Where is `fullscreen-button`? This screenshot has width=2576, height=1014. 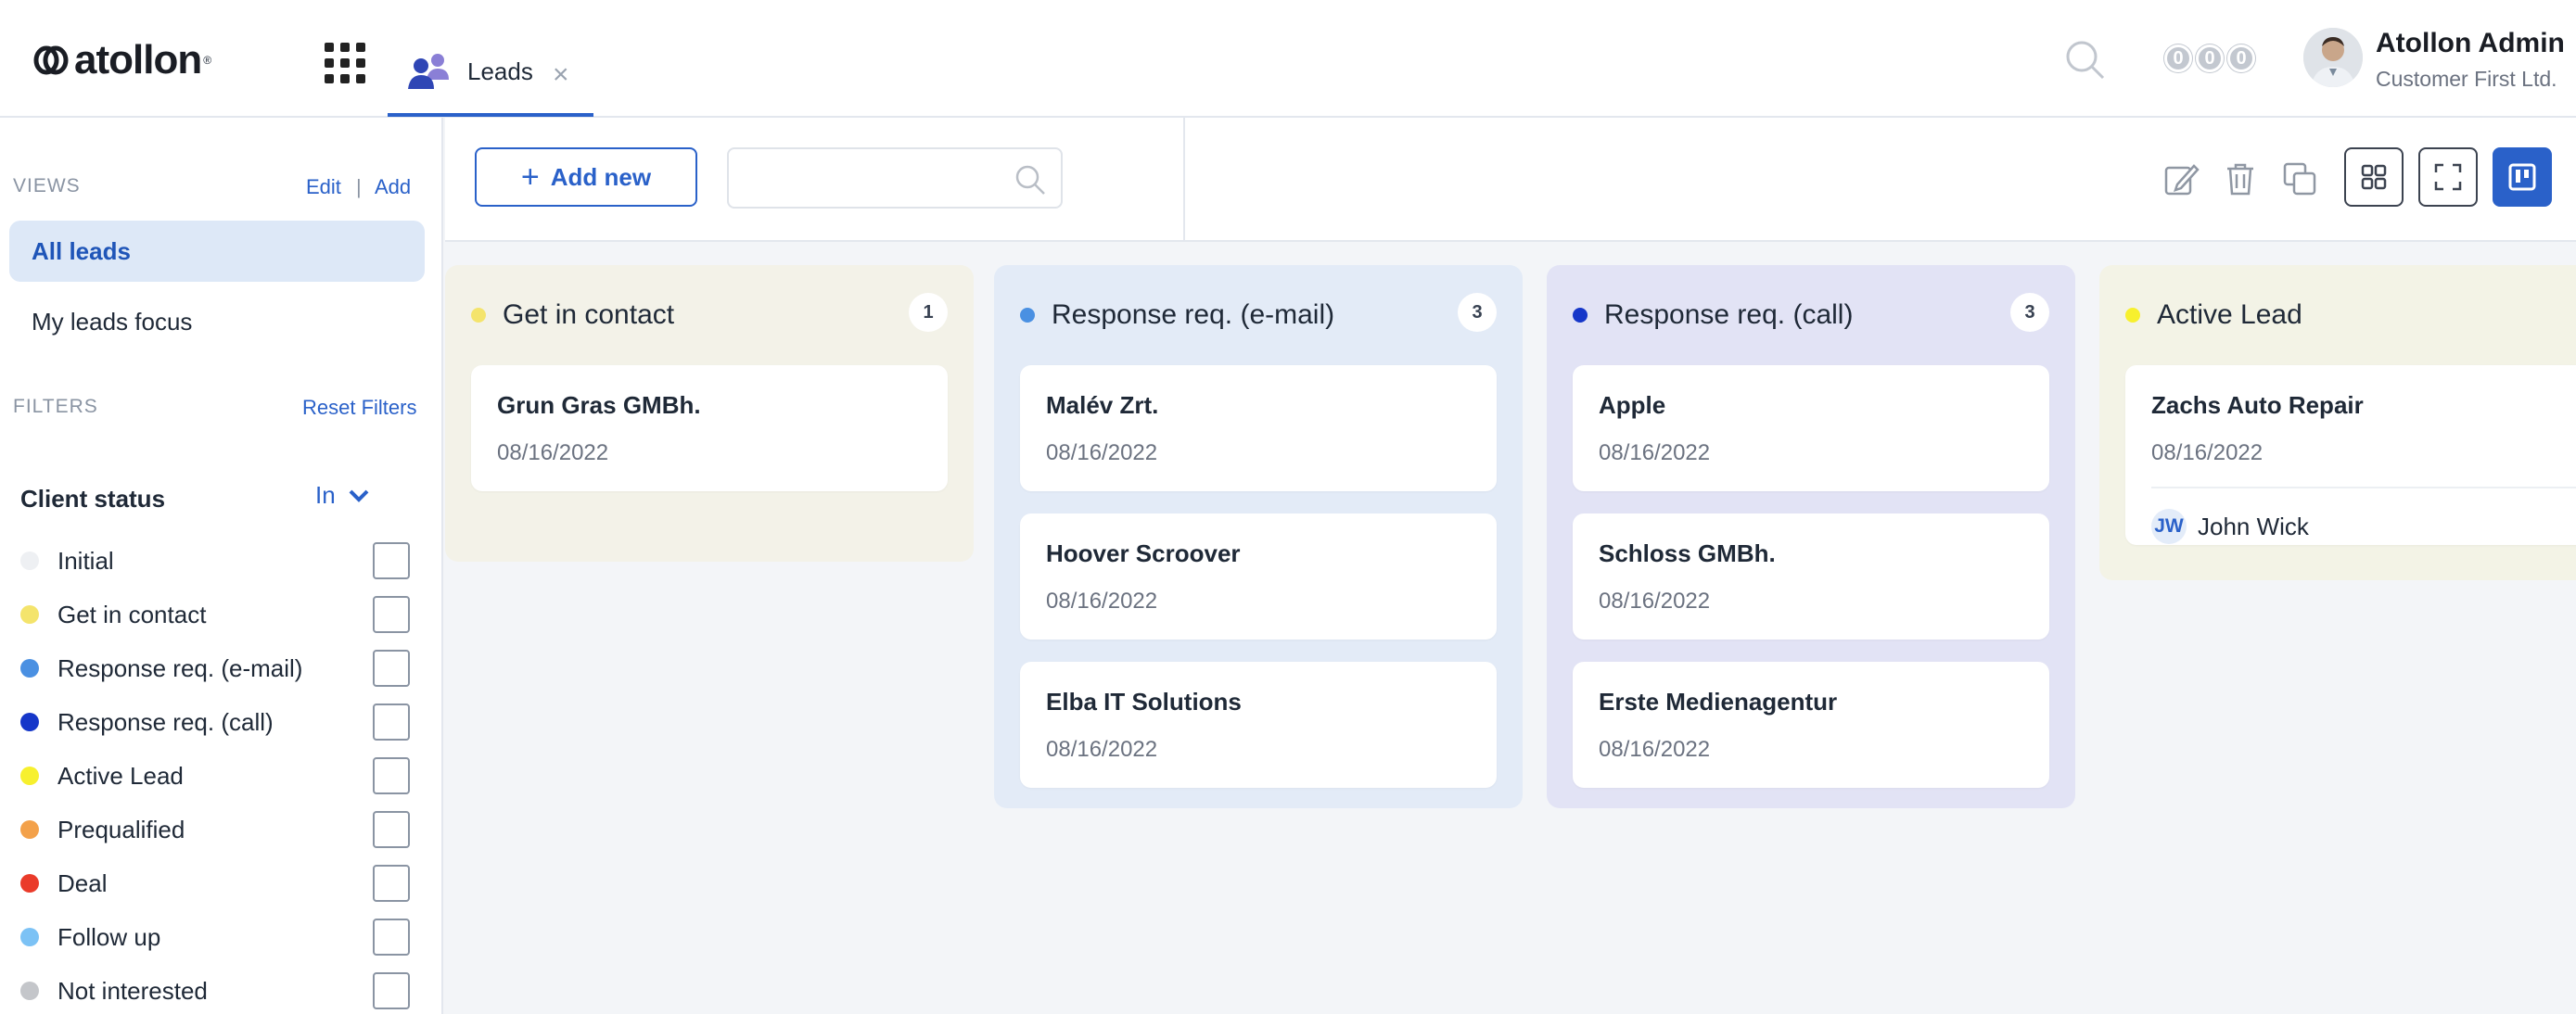 fullscreen-button is located at coordinates (2448, 177).